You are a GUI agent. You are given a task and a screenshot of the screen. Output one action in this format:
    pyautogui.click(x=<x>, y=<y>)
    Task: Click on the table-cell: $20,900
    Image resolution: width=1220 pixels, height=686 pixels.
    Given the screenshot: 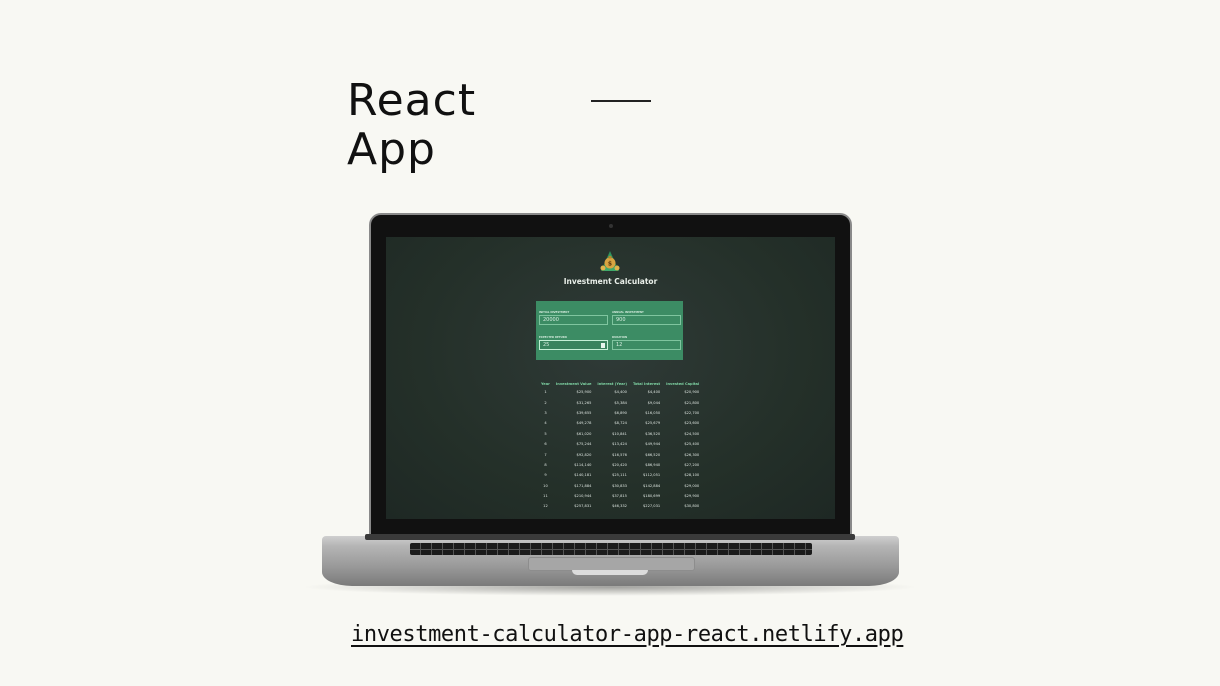 What is the action you would take?
    pyautogui.click(x=692, y=392)
    